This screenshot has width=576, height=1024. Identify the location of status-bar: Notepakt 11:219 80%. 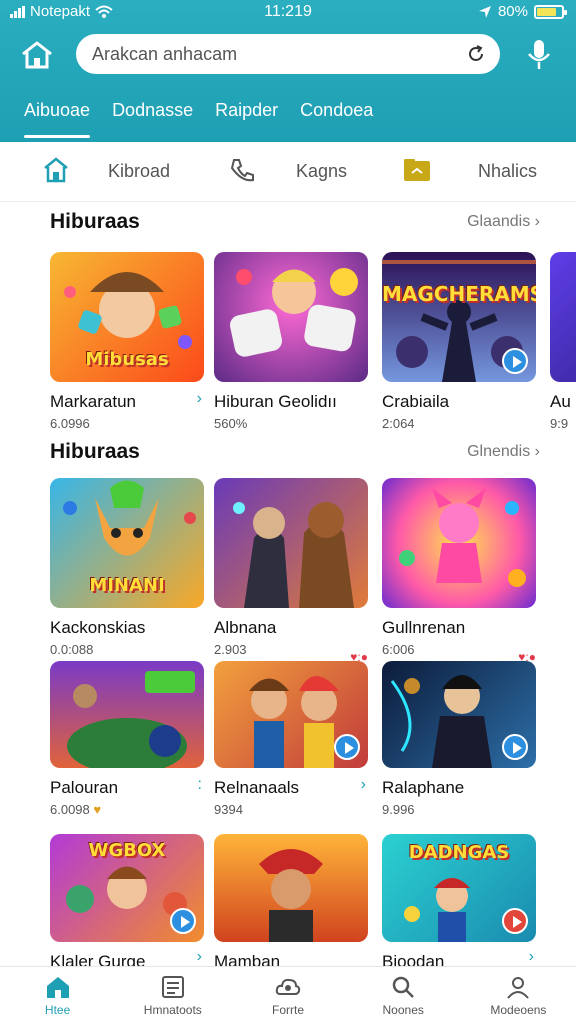
(288, 13).